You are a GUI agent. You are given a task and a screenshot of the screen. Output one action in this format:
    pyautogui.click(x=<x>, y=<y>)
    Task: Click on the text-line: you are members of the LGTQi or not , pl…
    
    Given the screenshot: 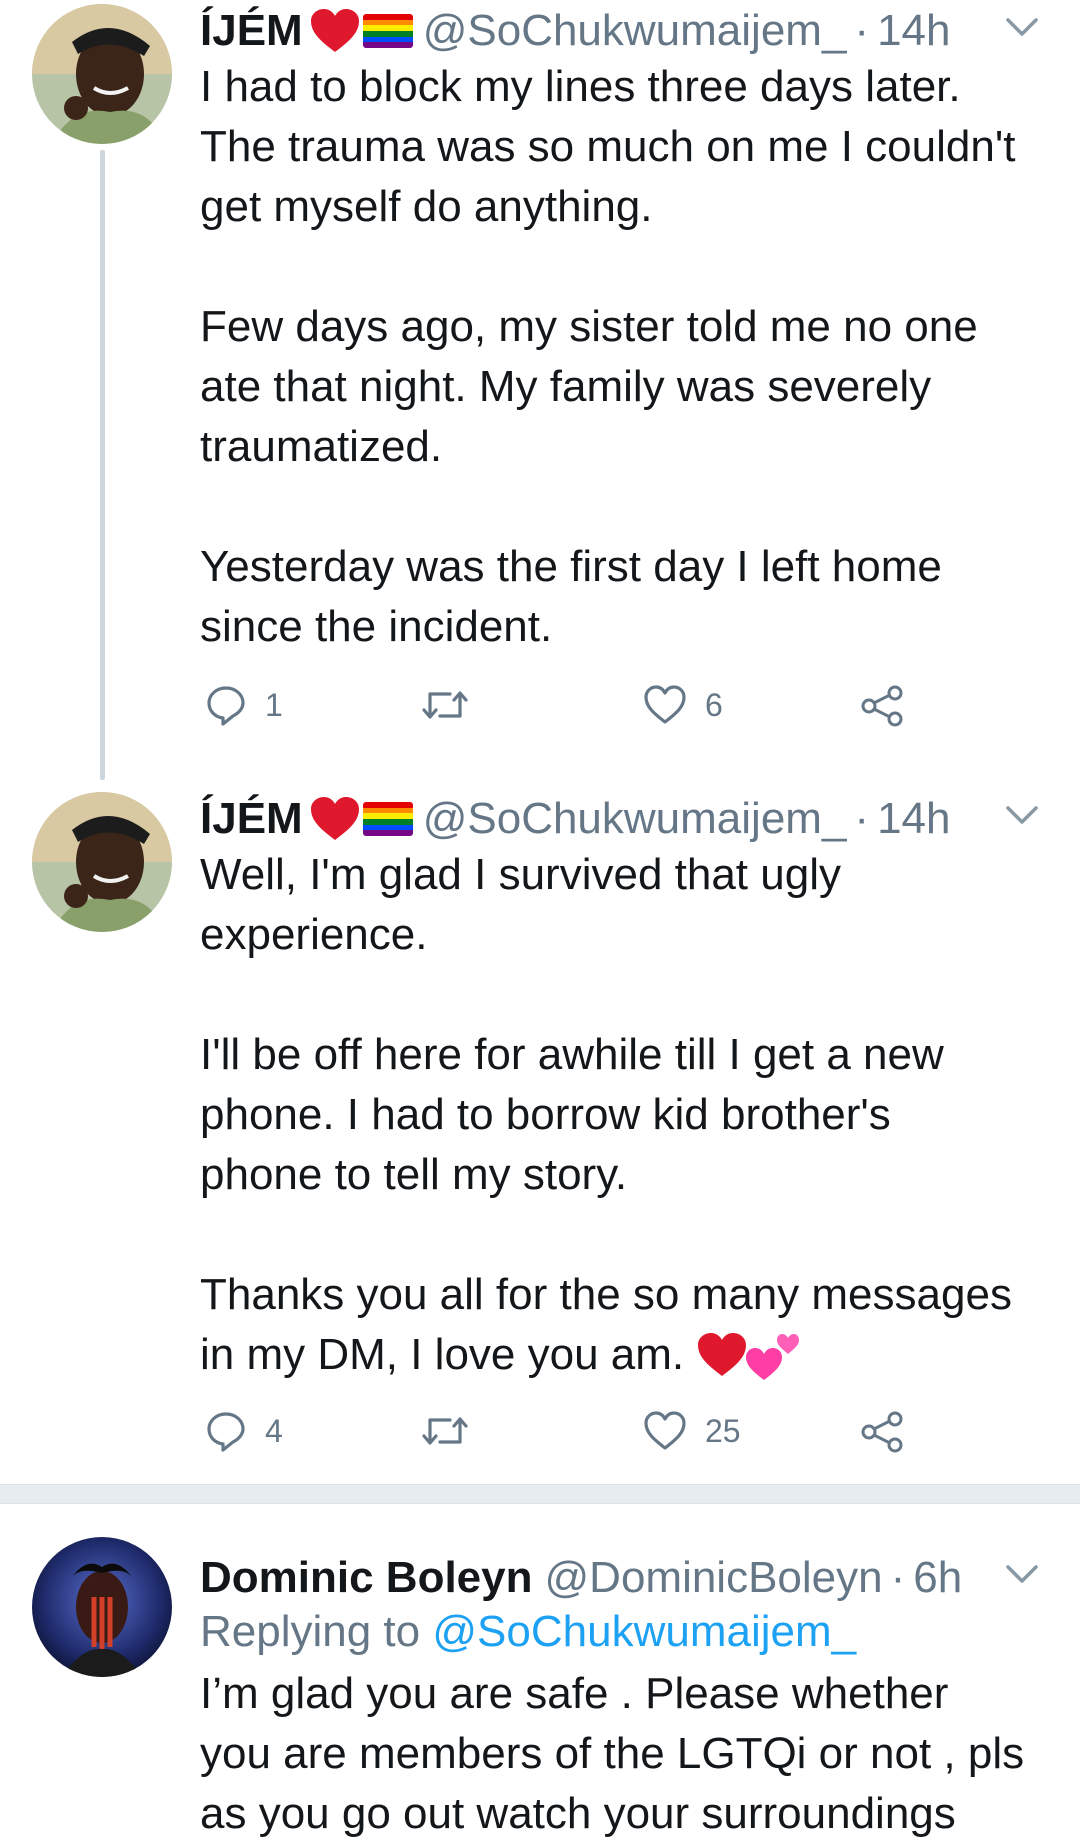 What is the action you would take?
    pyautogui.click(x=612, y=1753)
    